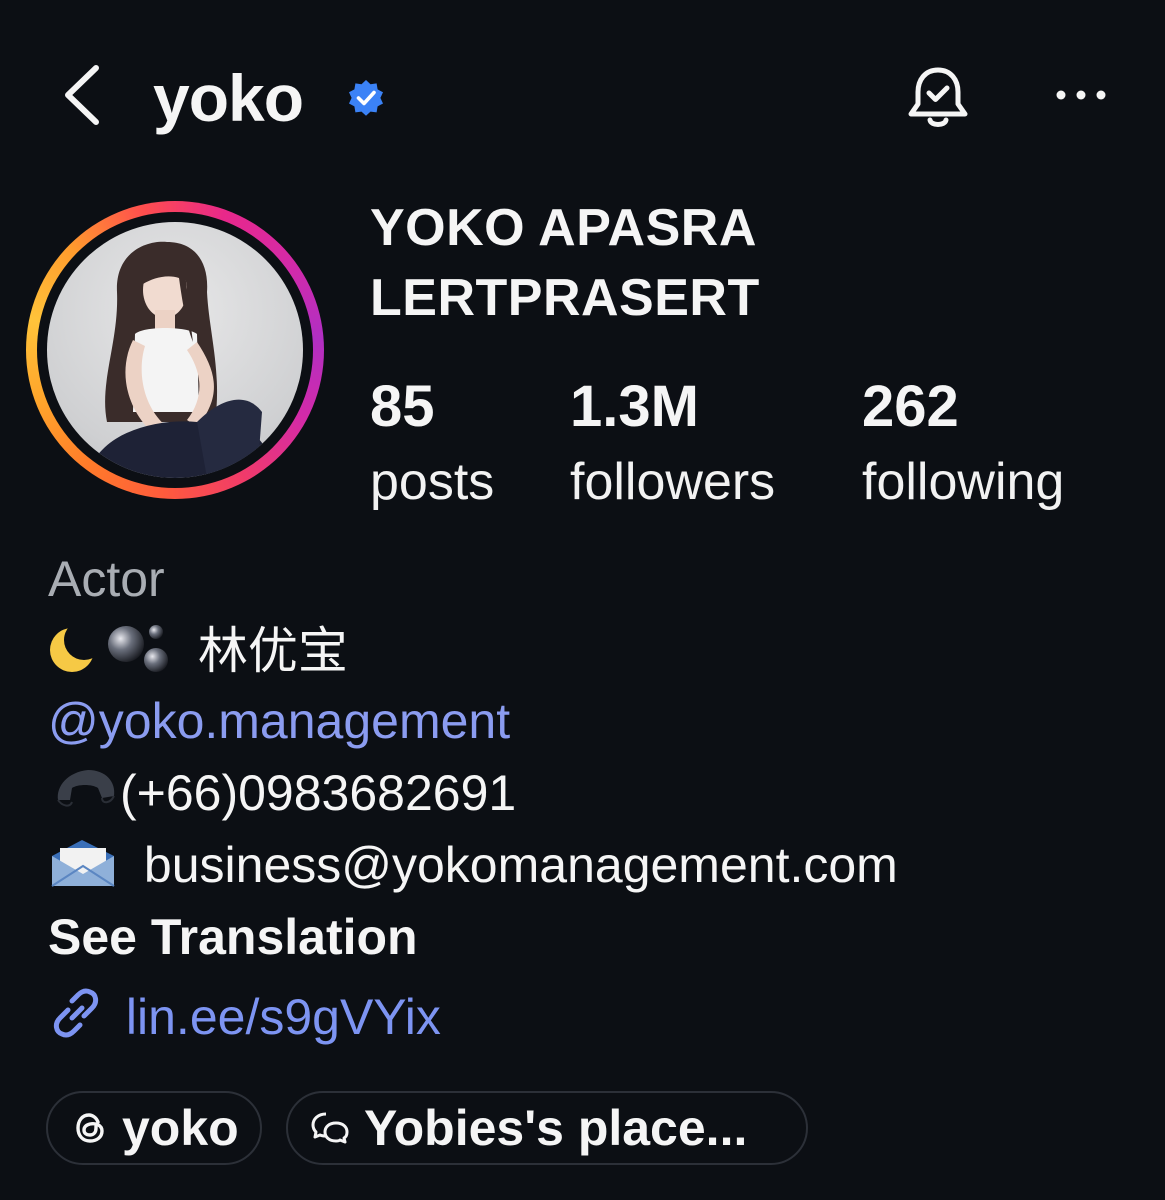 Image resolution: width=1165 pixels, height=1200 pixels. I want to click on following-count: 262, so click(910, 407).